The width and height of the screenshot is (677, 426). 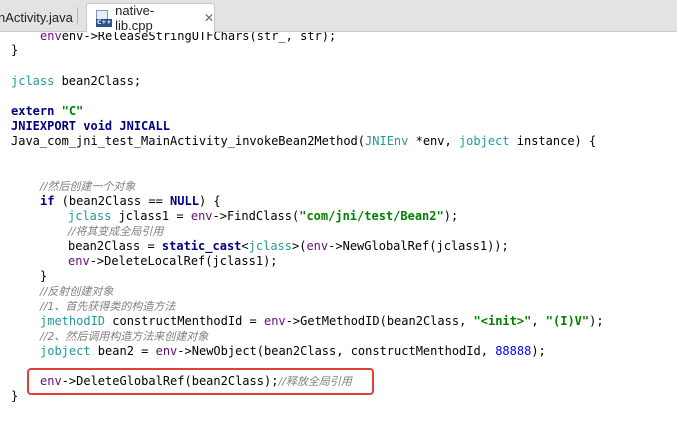 I want to click on code-comment: //然后创建一个对象, so click(x=88, y=186).